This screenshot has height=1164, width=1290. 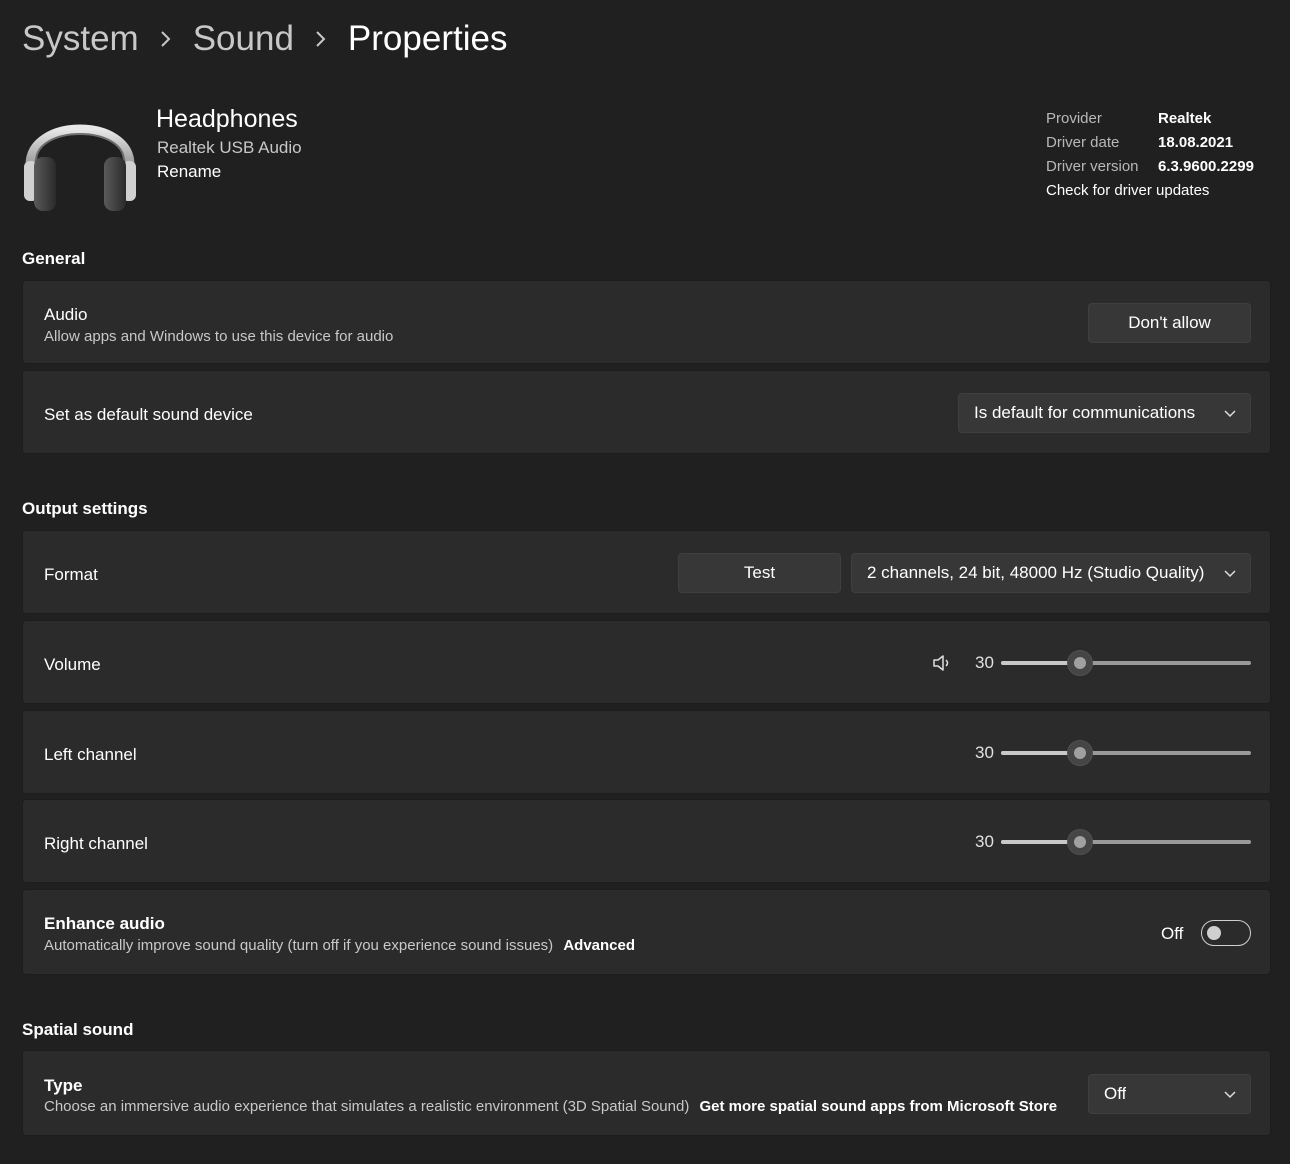 What do you see at coordinates (71, 574) in the screenshot?
I see `format-title: Format` at bounding box center [71, 574].